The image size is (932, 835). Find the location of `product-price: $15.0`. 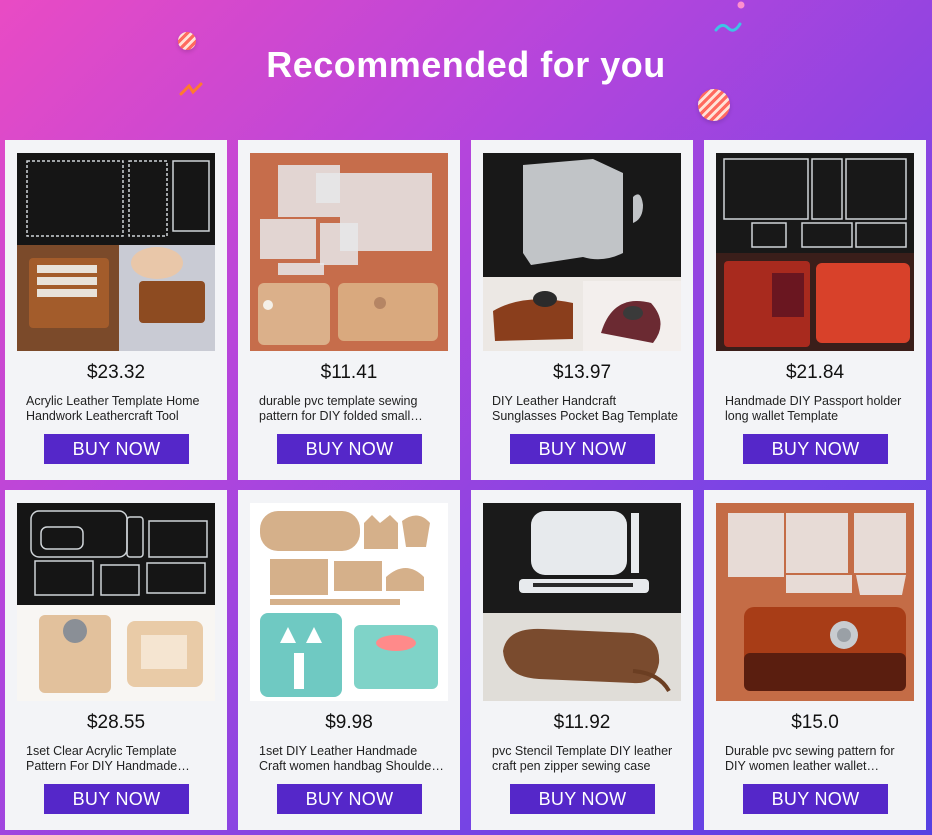

product-price: $15.0 is located at coordinates (815, 722).